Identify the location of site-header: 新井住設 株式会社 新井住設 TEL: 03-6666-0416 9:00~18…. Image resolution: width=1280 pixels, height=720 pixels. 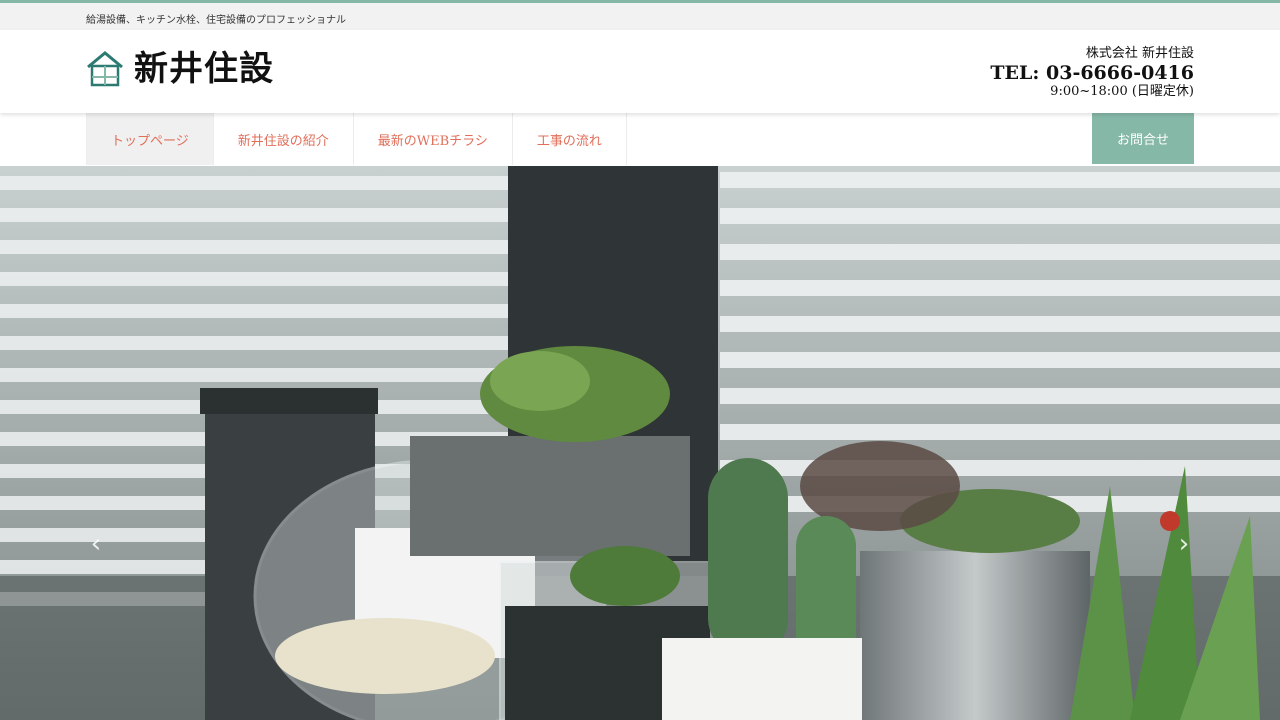
(640, 71).